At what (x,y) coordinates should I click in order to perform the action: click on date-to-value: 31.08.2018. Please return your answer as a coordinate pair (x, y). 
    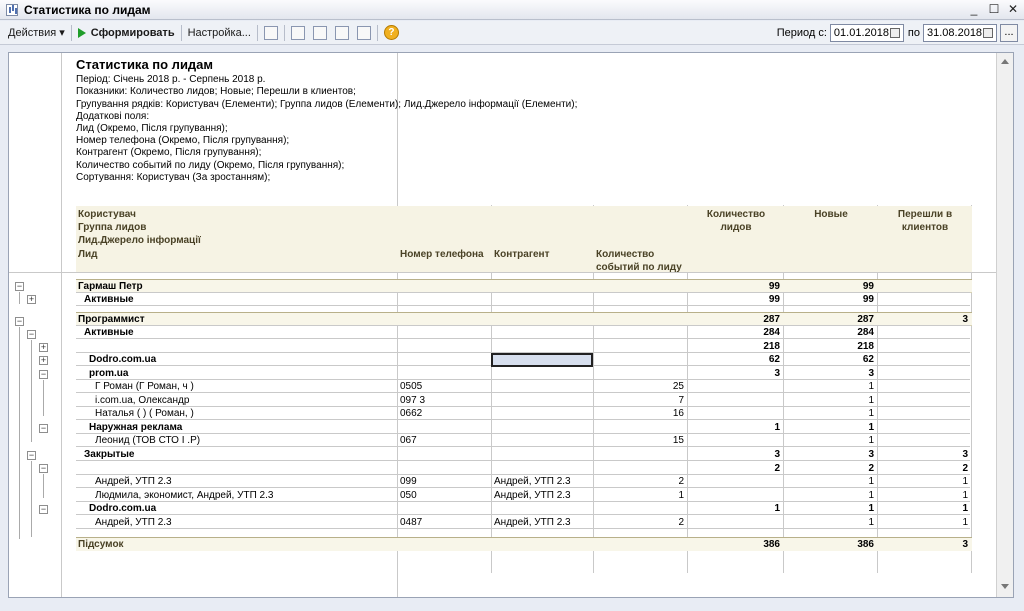
    Looking at the image, I should click on (955, 33).